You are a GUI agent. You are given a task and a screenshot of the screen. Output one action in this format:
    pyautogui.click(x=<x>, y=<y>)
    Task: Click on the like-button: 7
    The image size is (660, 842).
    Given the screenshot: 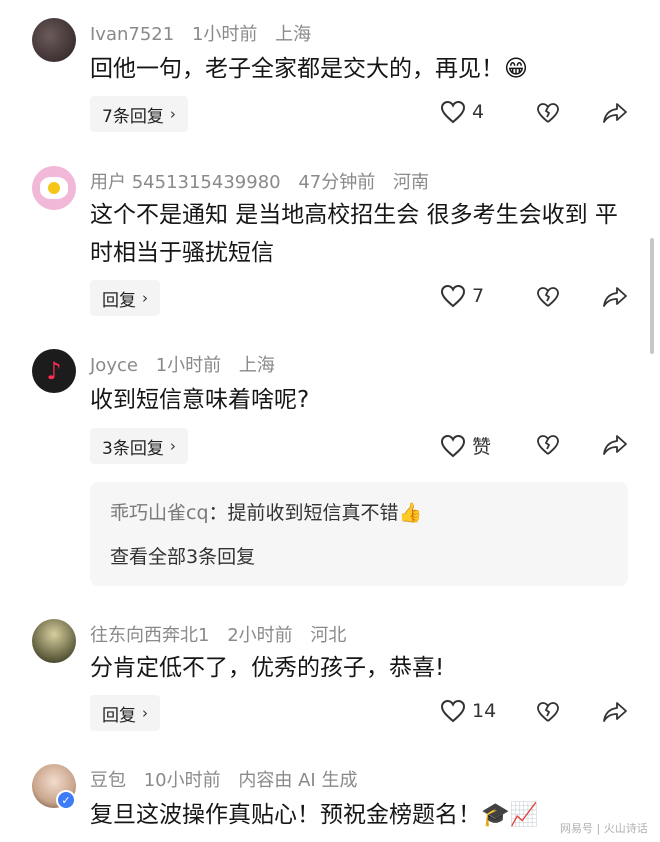 What is the action you would take?
    pyautogui.click(x=462, y=296)
    